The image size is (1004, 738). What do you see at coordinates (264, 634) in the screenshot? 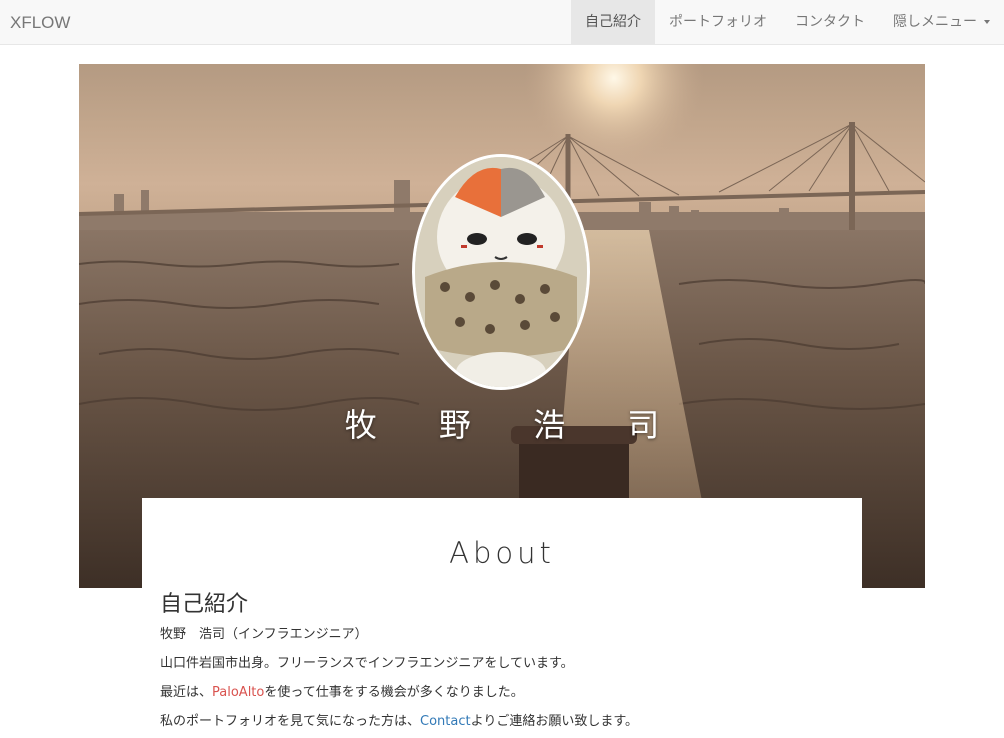
I see `intro-line-name: 牧野 浩司（インフラエンジニア）` at bounding box center [264, 634].